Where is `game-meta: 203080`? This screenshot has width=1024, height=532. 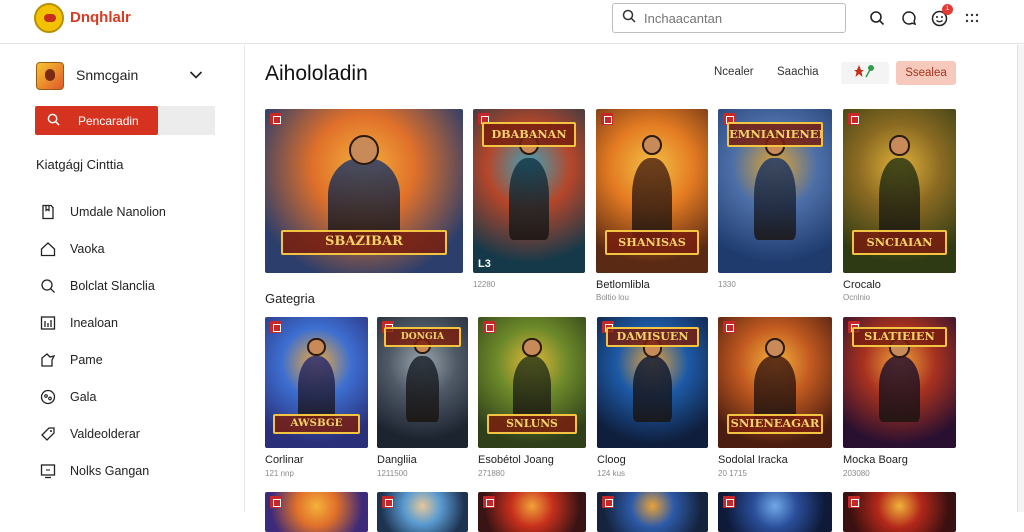 game-meta: 203080 is located at coordinates (856, 473).